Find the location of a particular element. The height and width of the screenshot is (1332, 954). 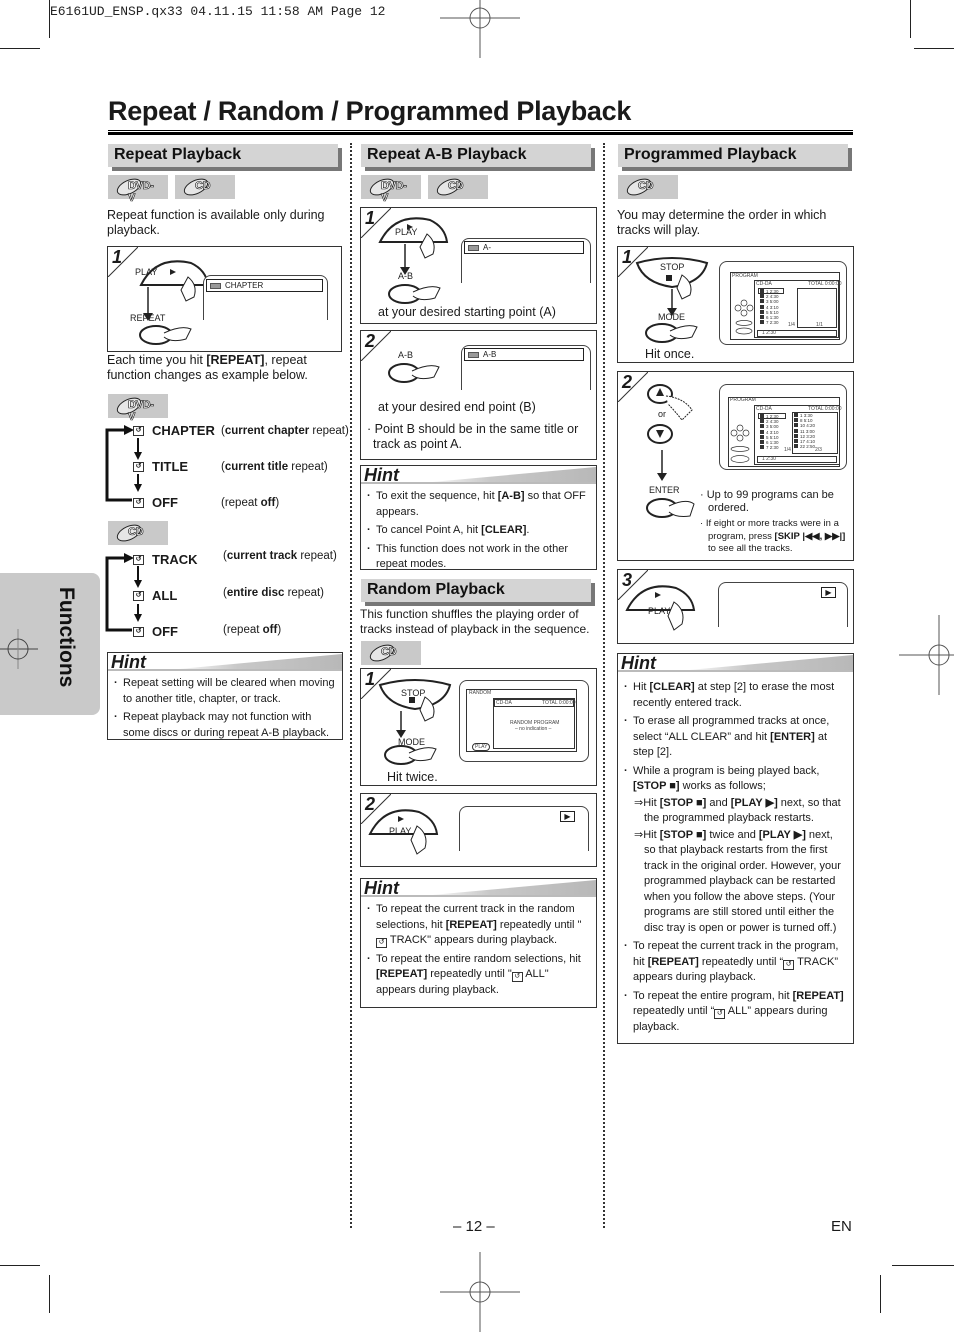

program-step-3: 3 PLAY ▶ is located at coordinates (735, 606).